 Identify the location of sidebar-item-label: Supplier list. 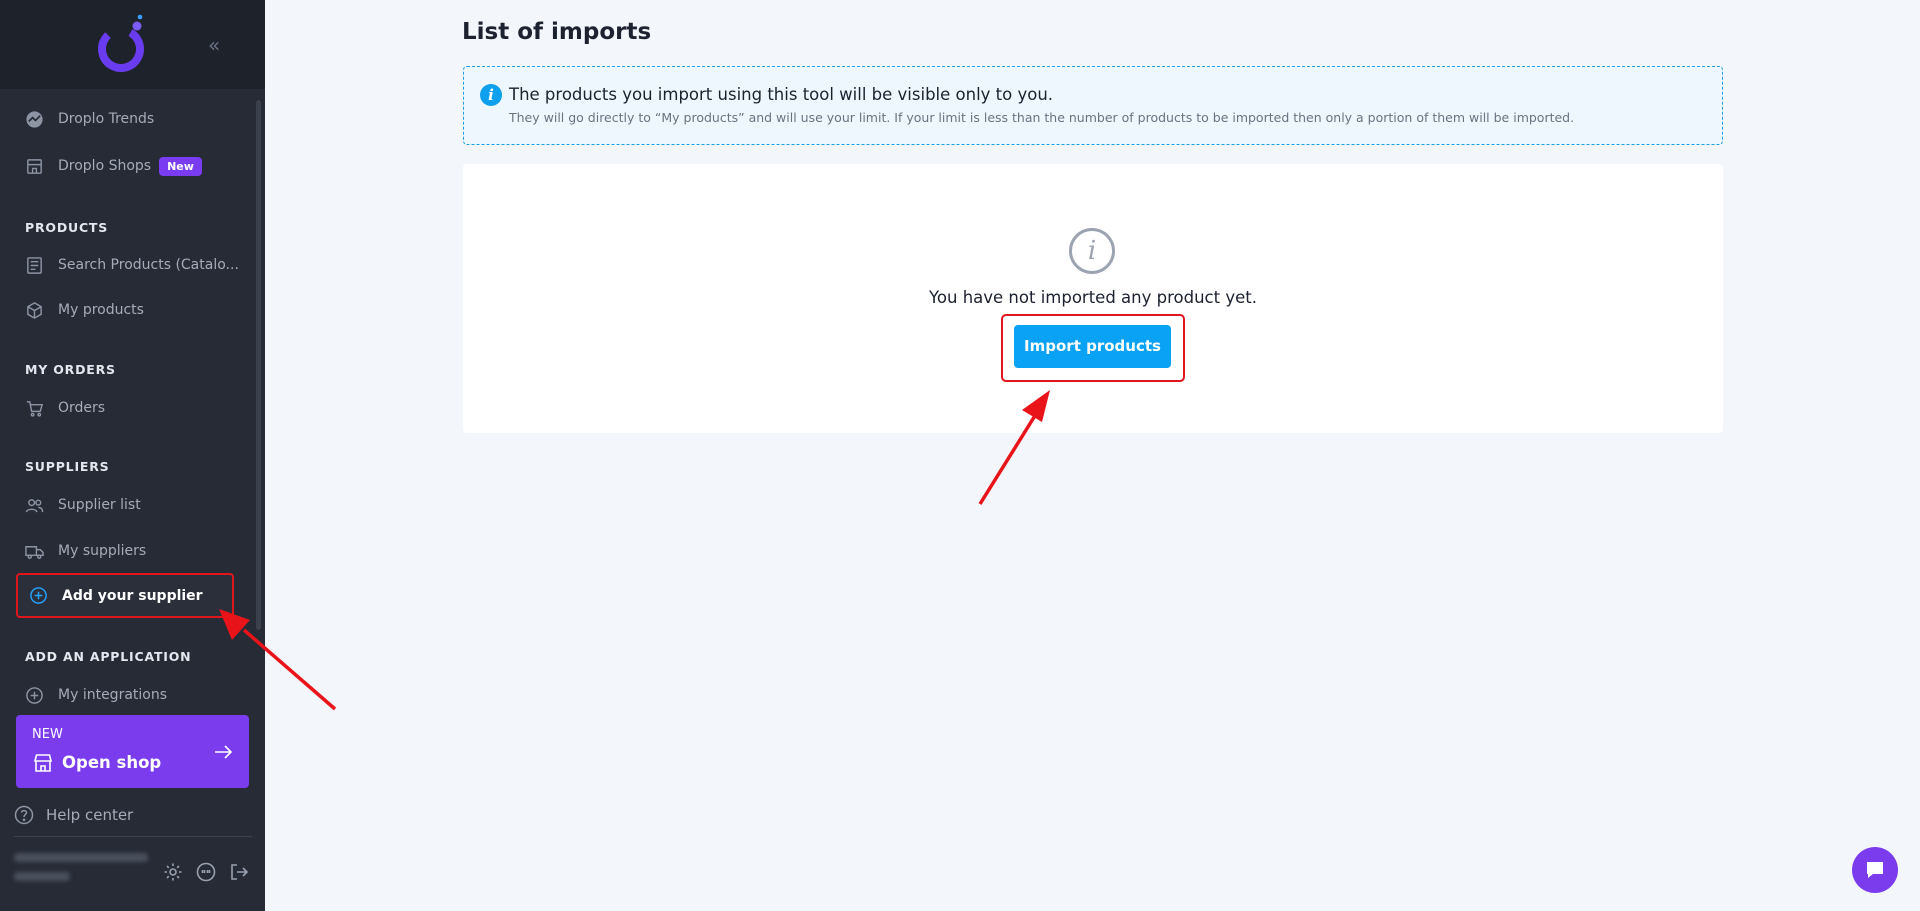
(99, 505).